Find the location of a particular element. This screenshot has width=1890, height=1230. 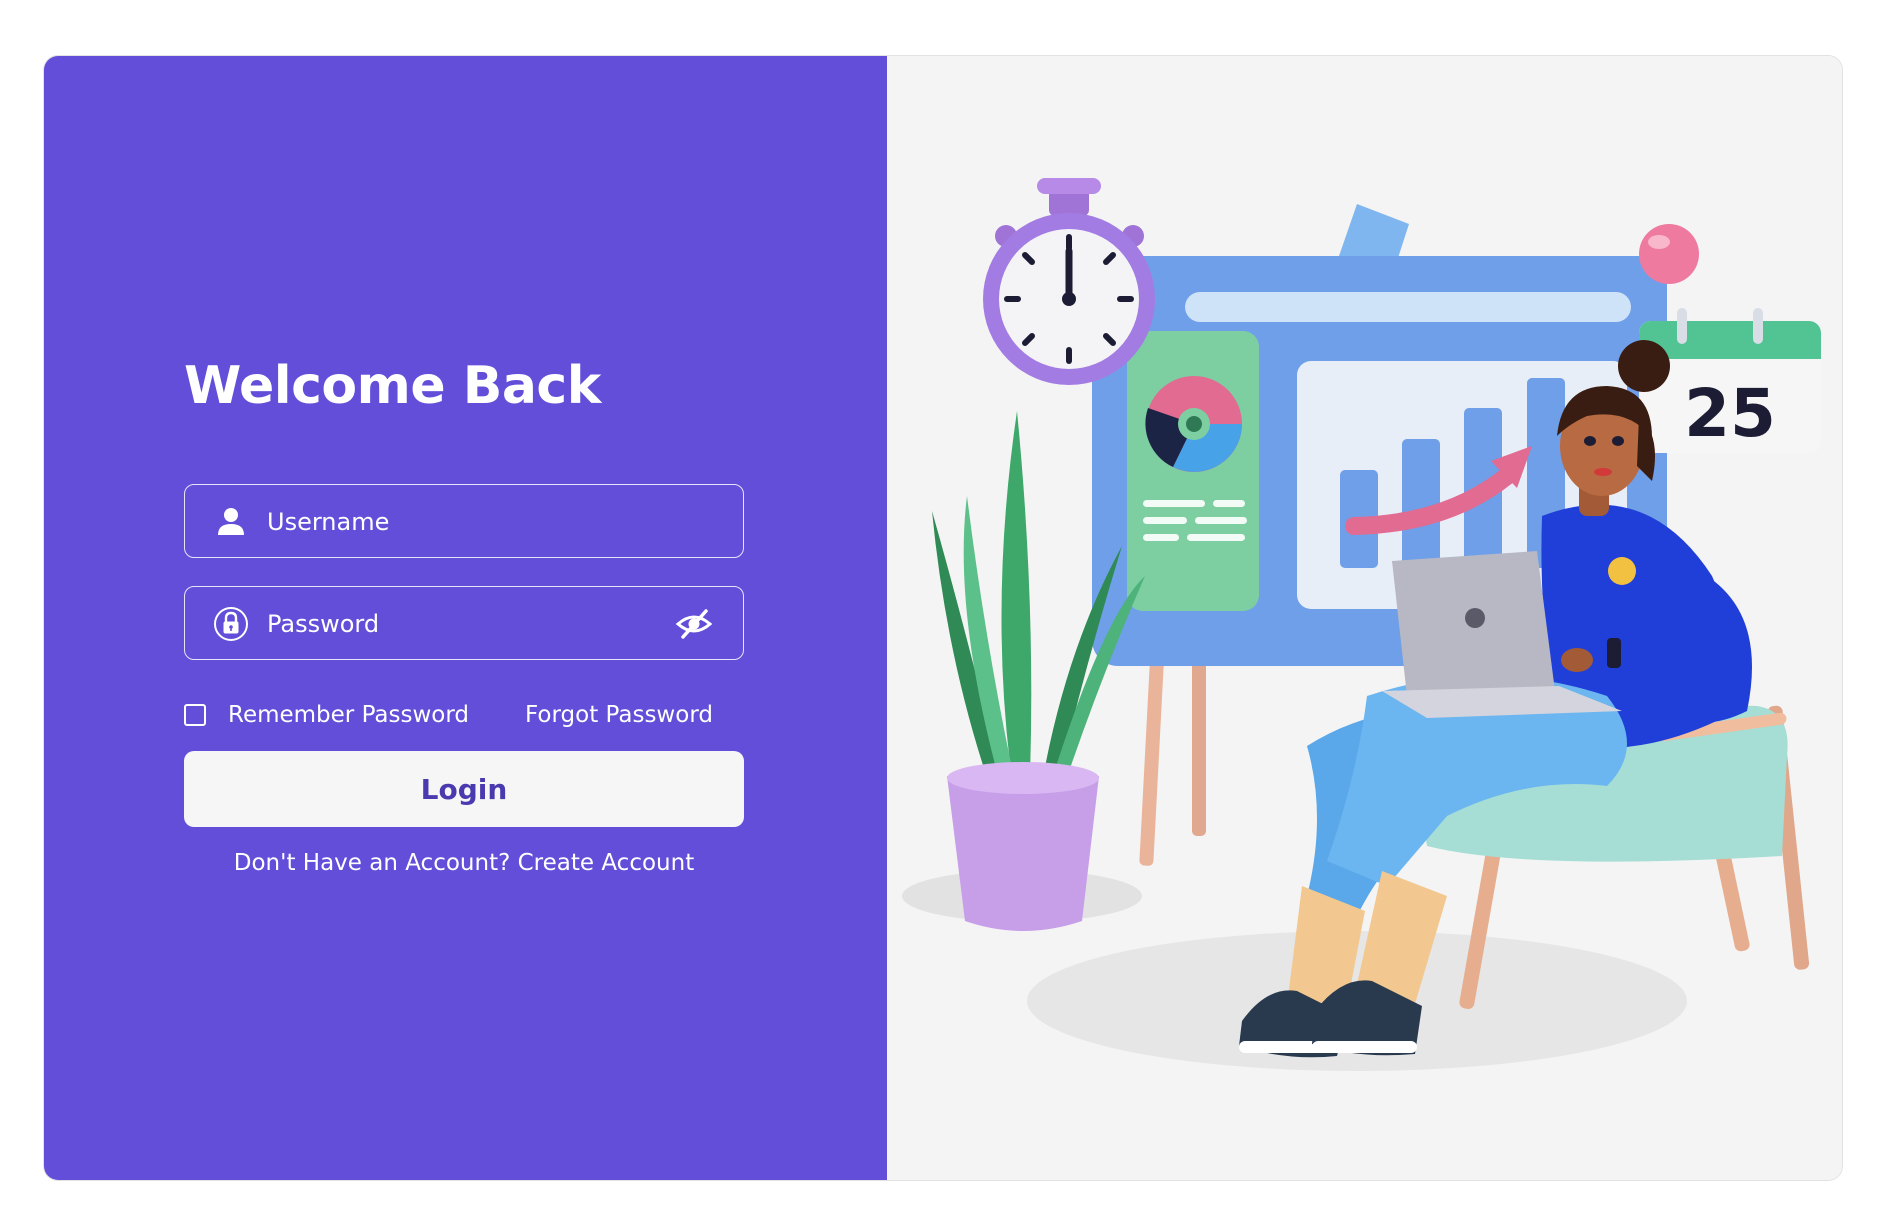

page-title: Welcome Back is located at coordinates (392, 386).